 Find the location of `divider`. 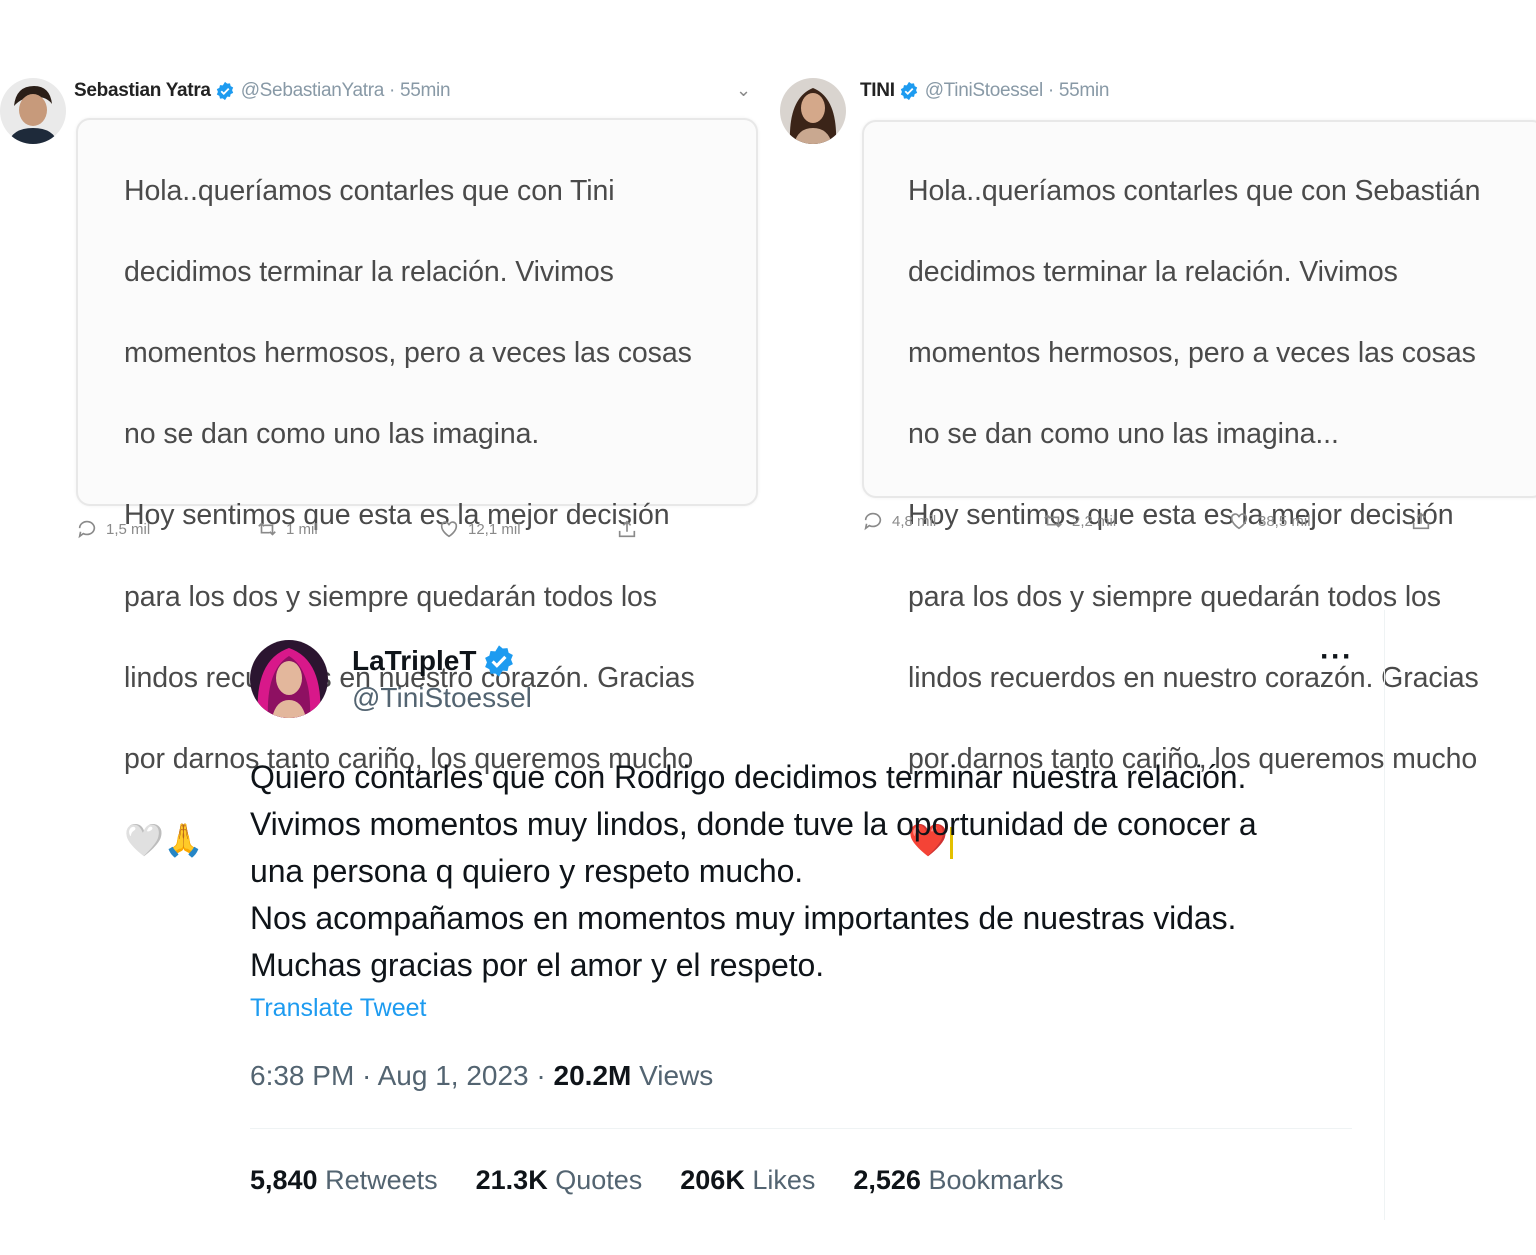

divider is located at coordinates (801, 1128).